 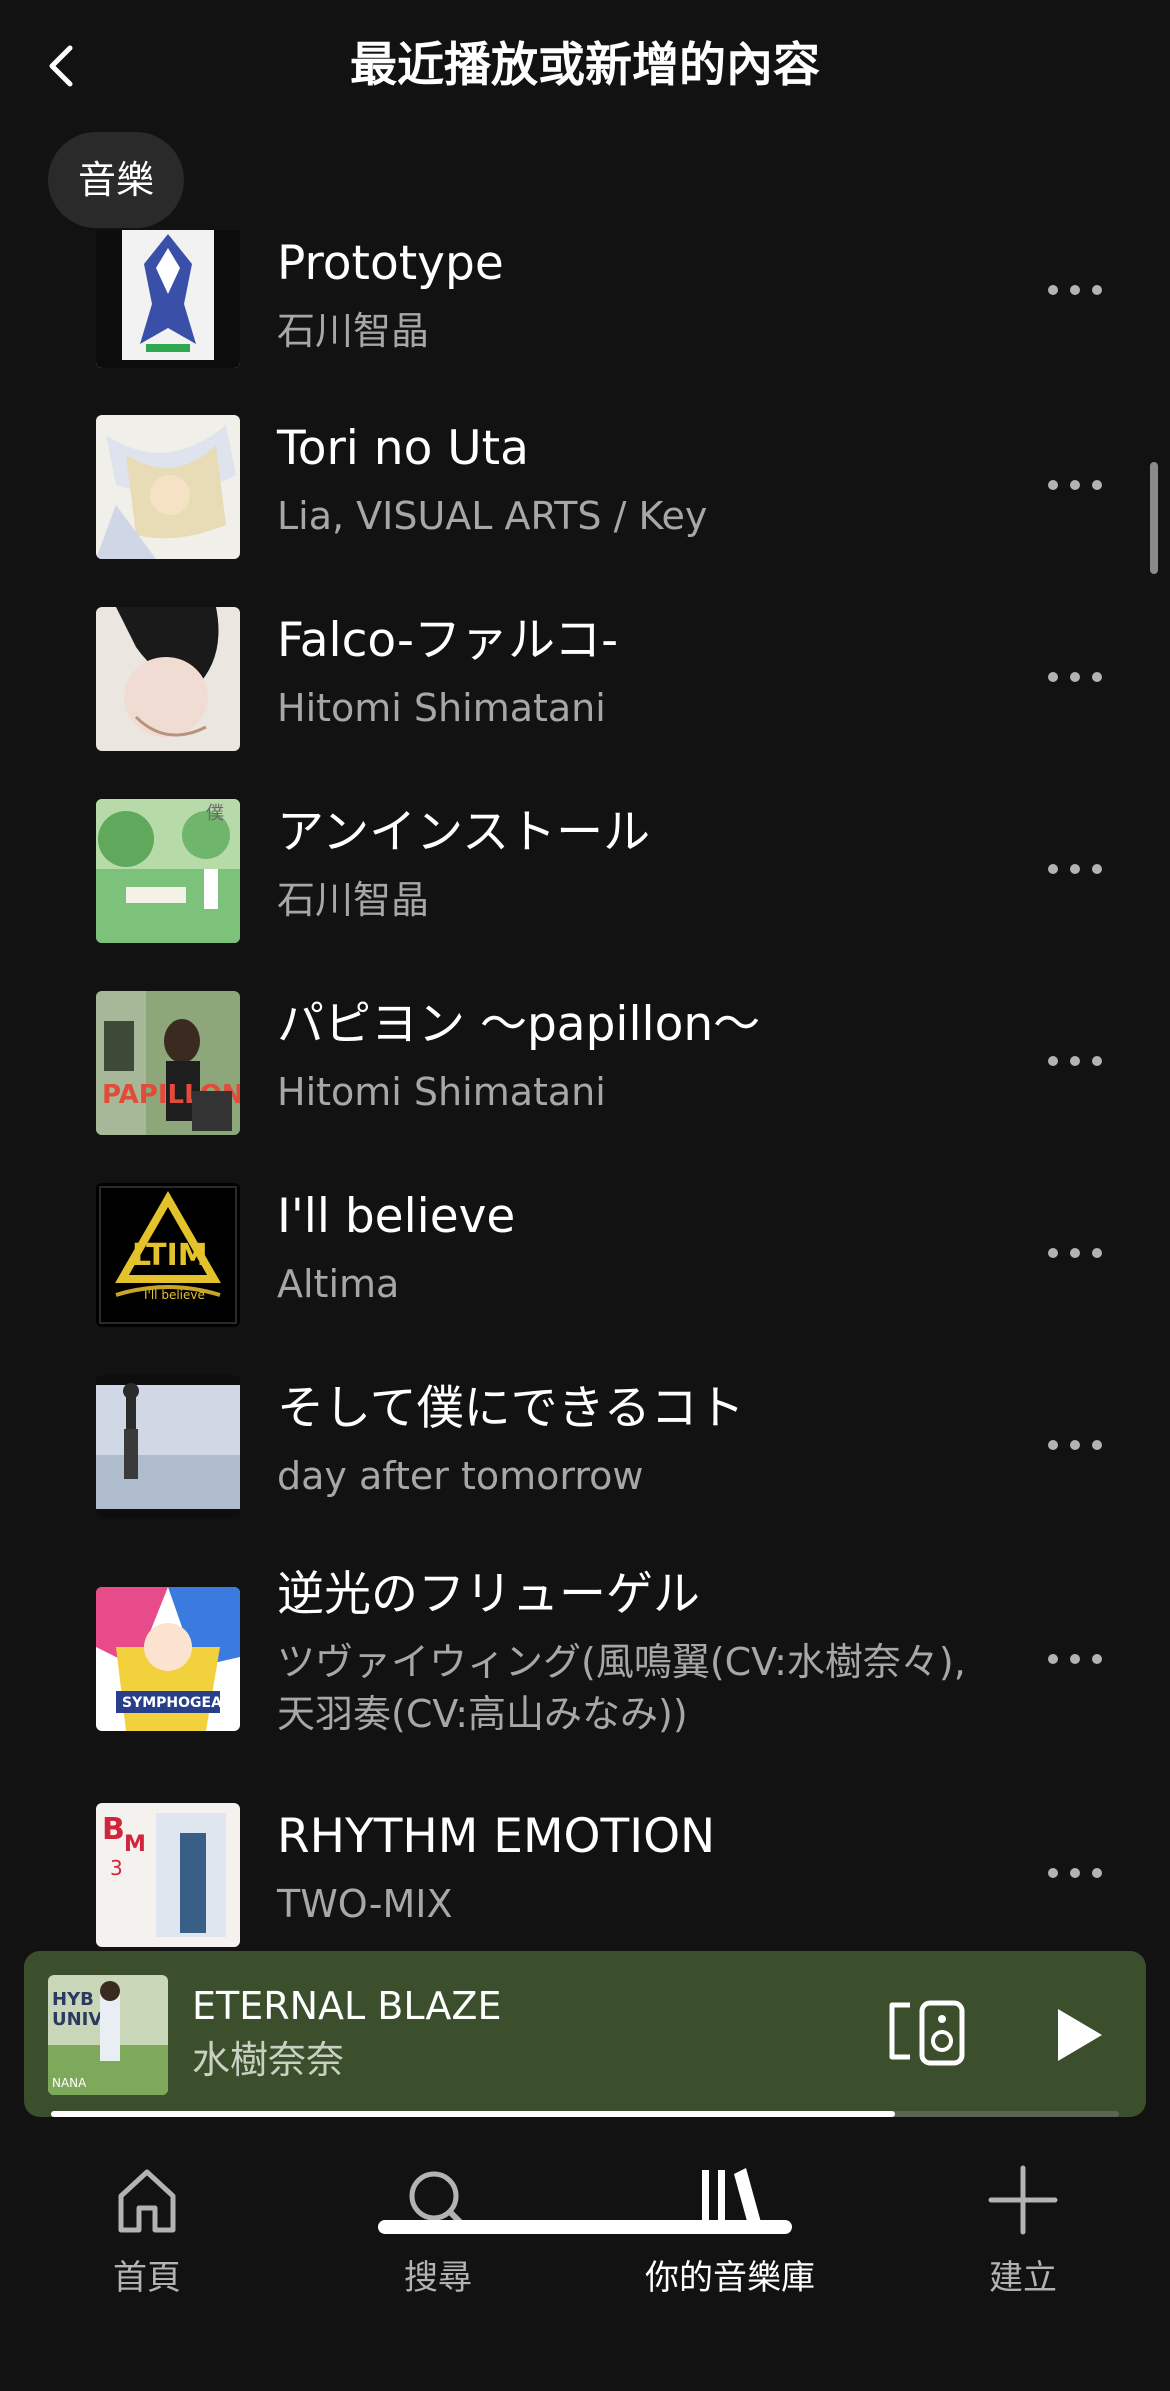 I want to click on now-playing-artist: 水樹奈奈, so click(x=268, y=2060).